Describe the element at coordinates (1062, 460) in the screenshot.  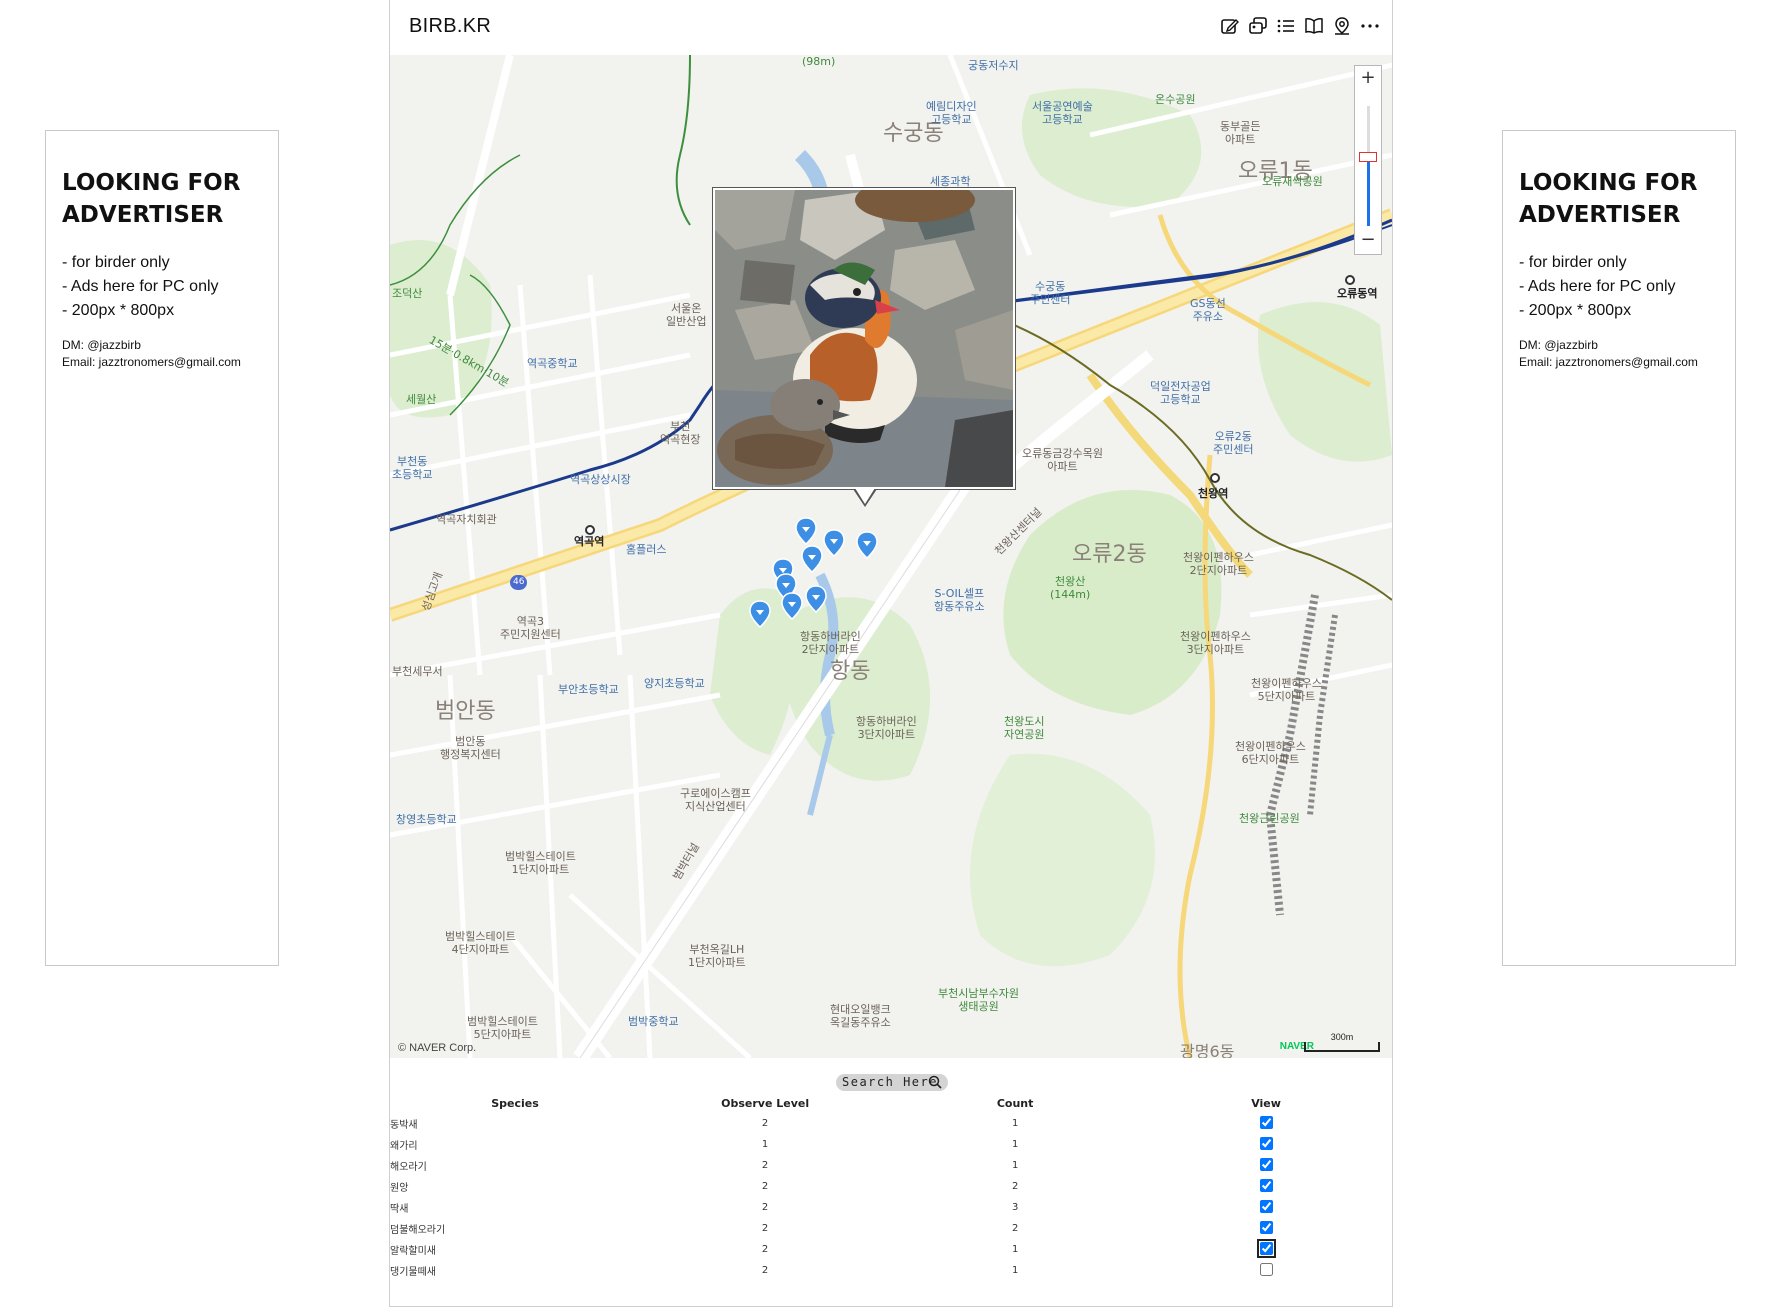
I see `map-label-poi: 오류동금강수목원 아파트` at that location.